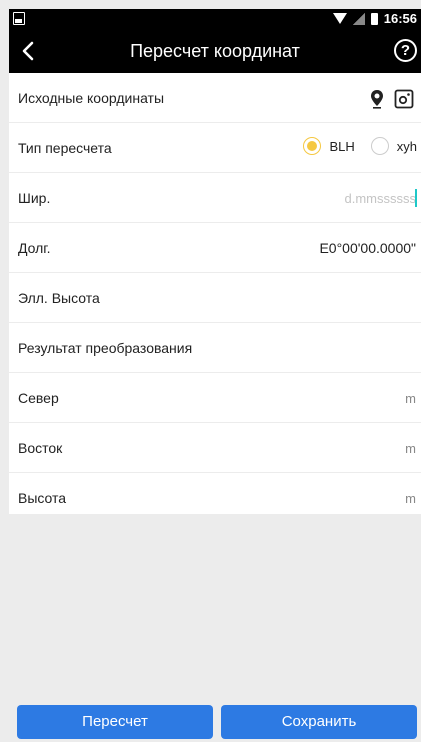 The height and width of the screenshot is (742, 421). What do you see at coordinates (406, 146) in the screenshot?
I see `radio-xyh-label: xyh` at bounding box center [406, 146].